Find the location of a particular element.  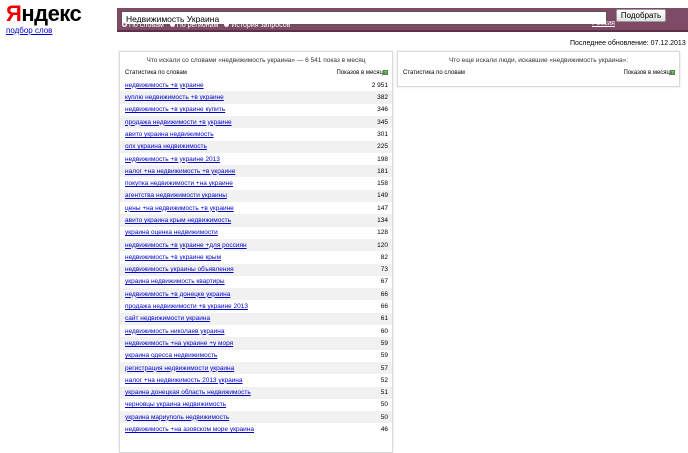

table-row: недвижимость +на украине +у моря 59 is located at coordinates (256, 343).